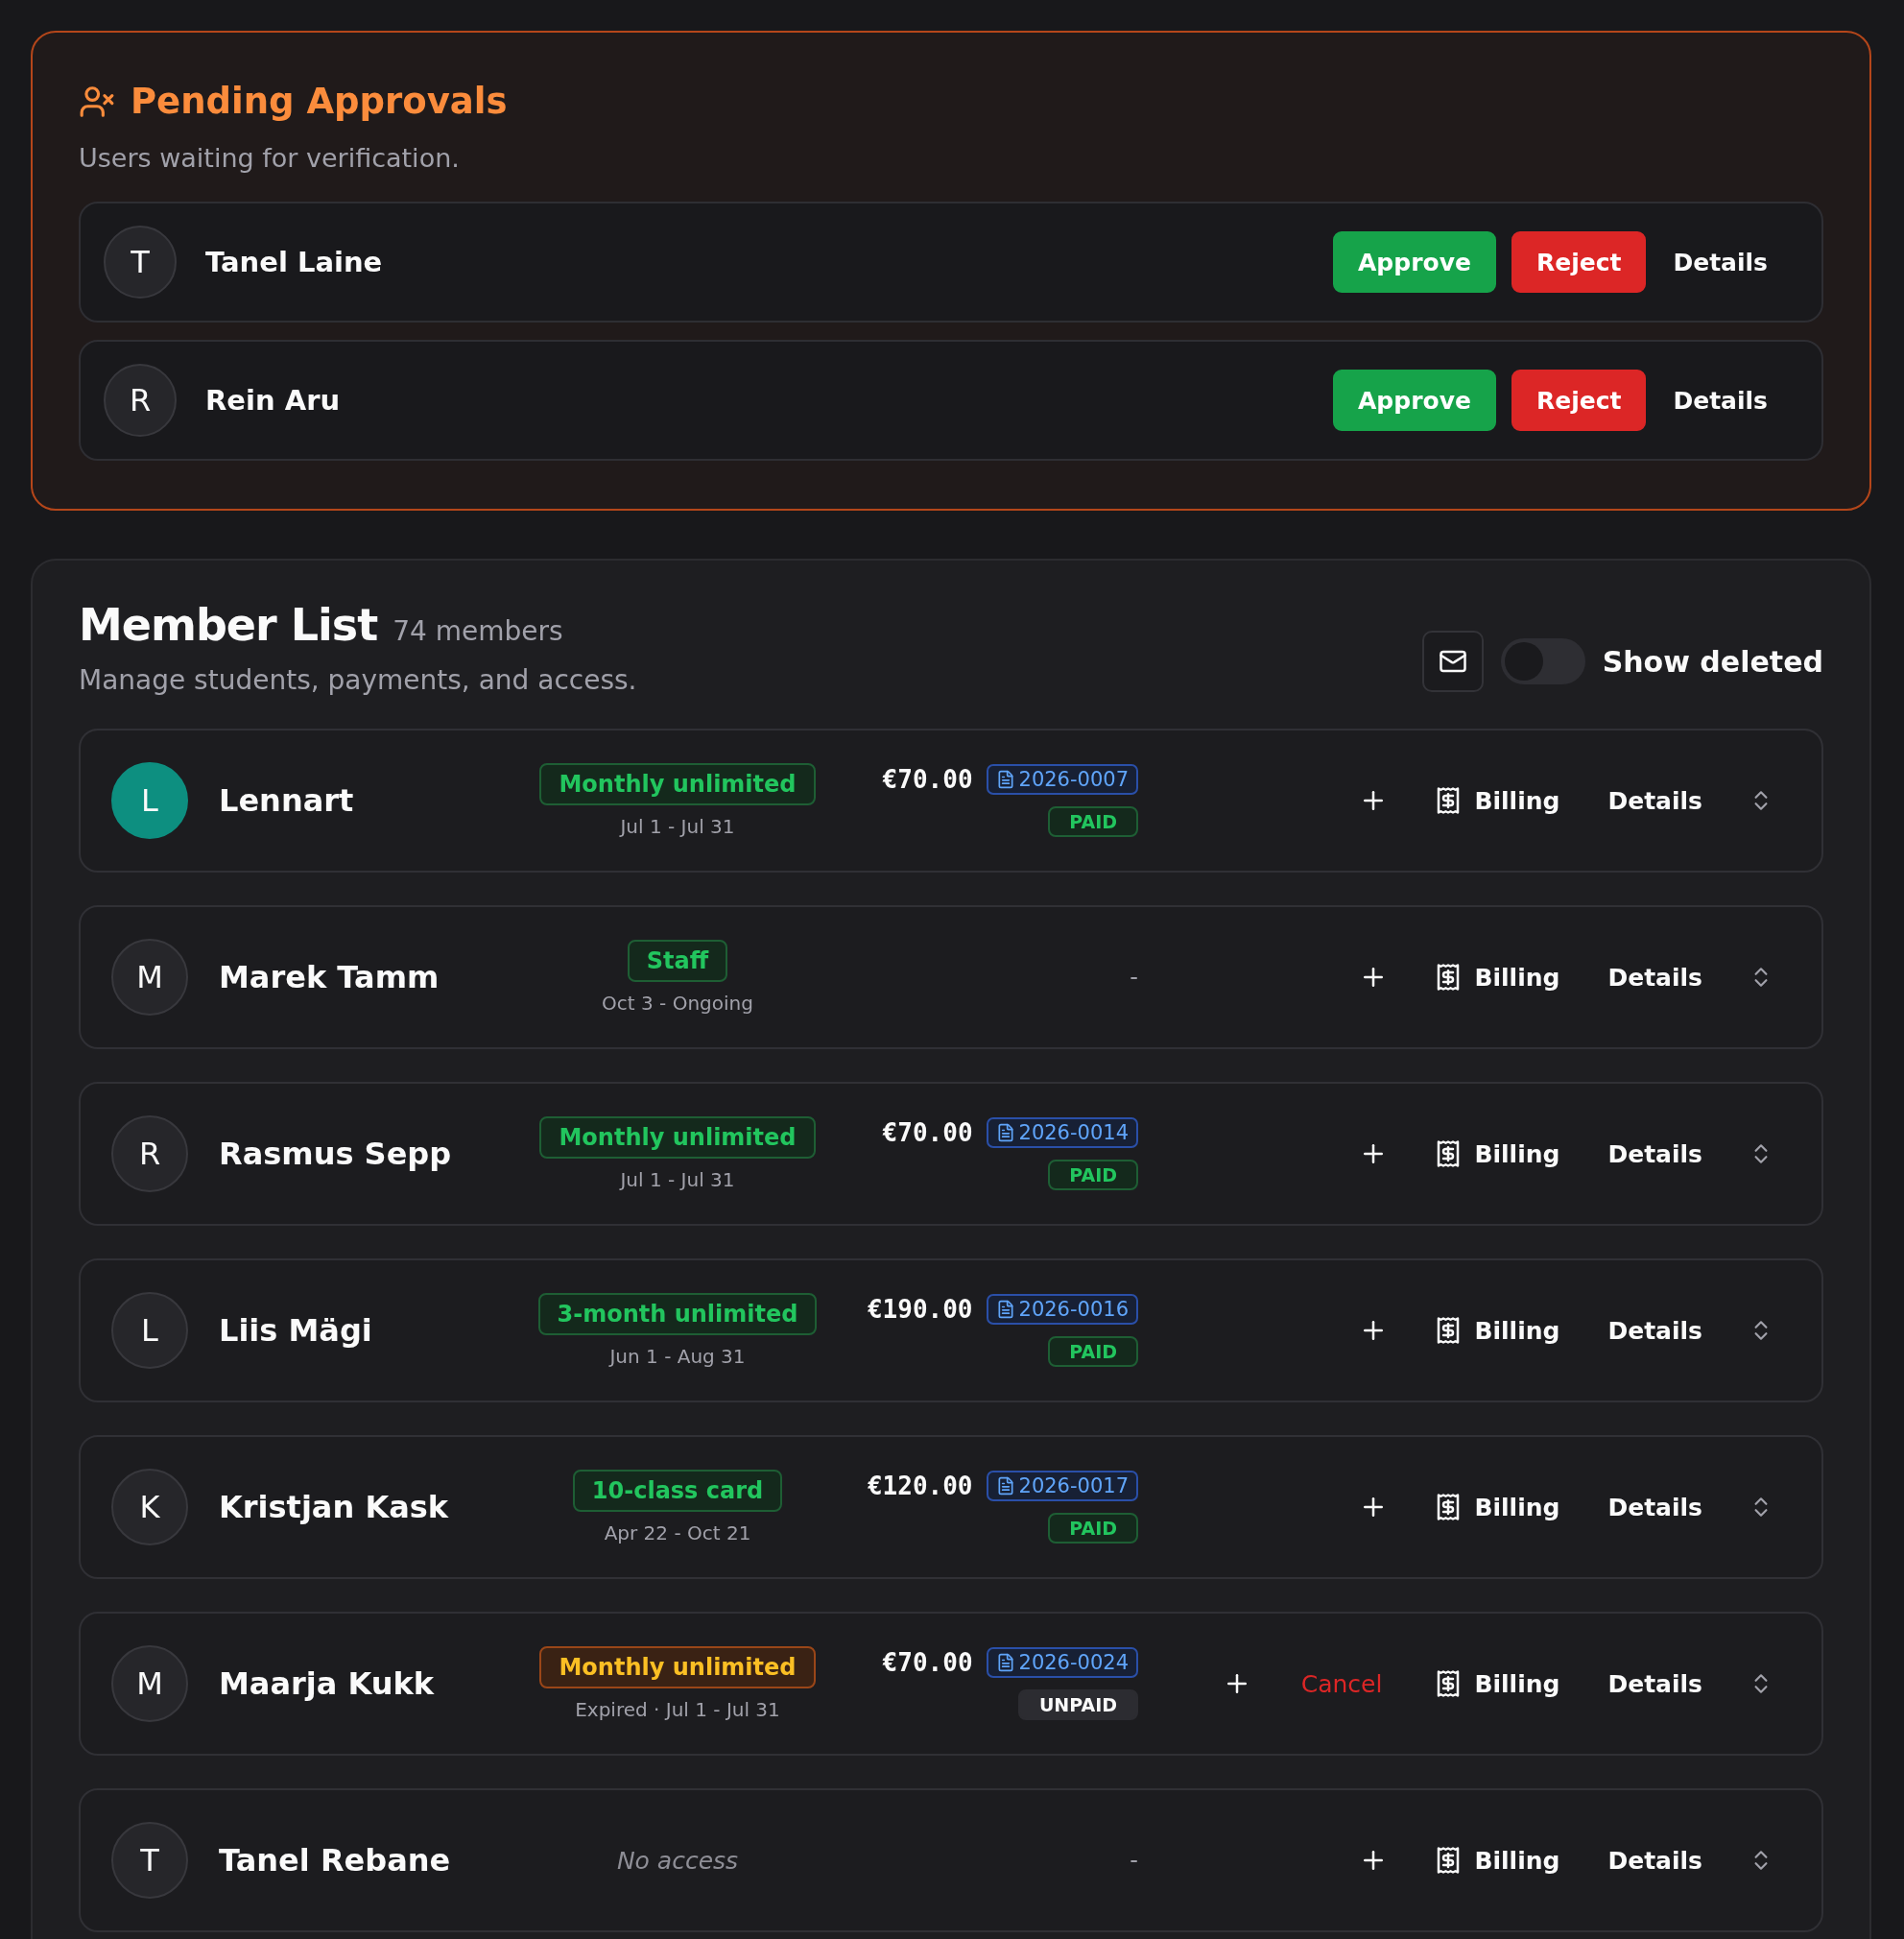 The image size is (1904, 1939). What do you see at coordinates (229, 625) in the screenshot?
I see `section-title: Member List` at bounding box center [229, 625].